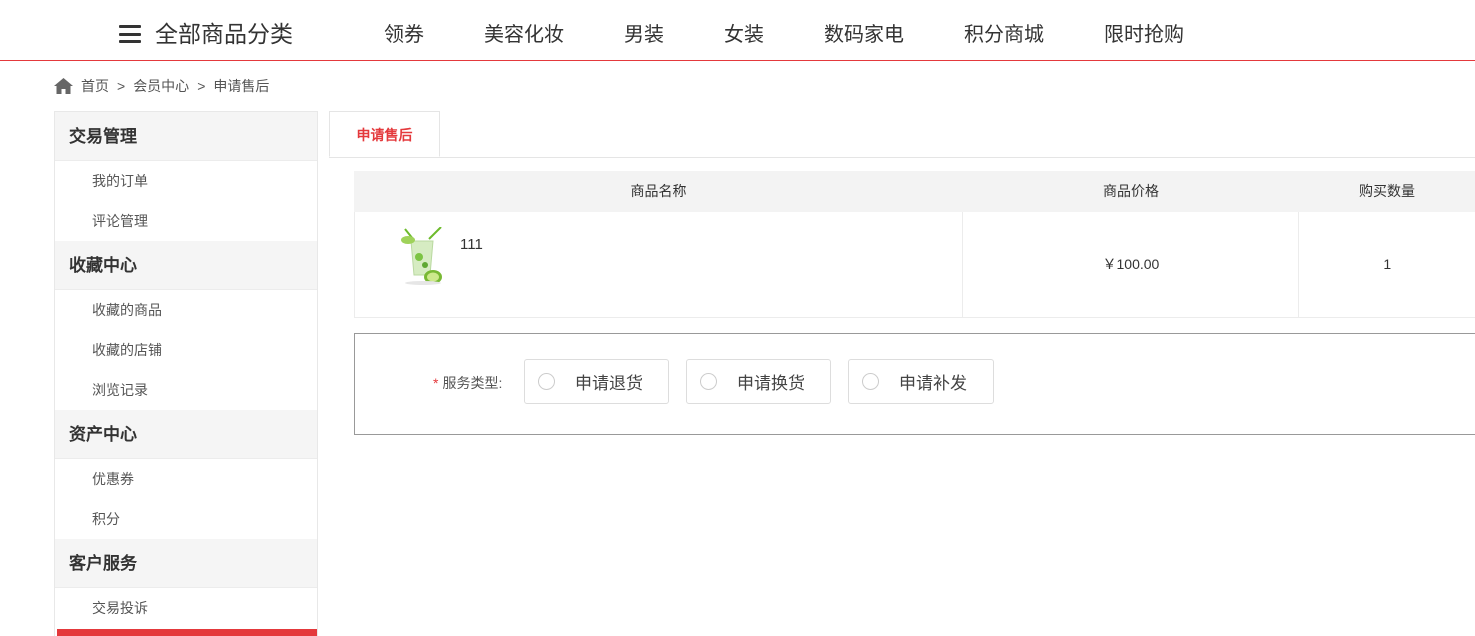 The width and height of the screenshot is (1475, 636). I want to click on header-product-price: 商品价格, so click(1131, 191).